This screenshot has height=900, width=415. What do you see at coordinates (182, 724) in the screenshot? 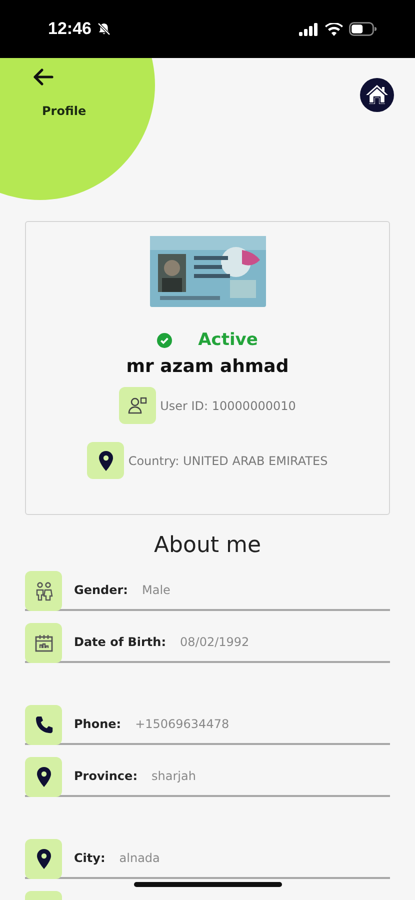
I see `field-value: +15069634478` at bounding box center [182, 724].